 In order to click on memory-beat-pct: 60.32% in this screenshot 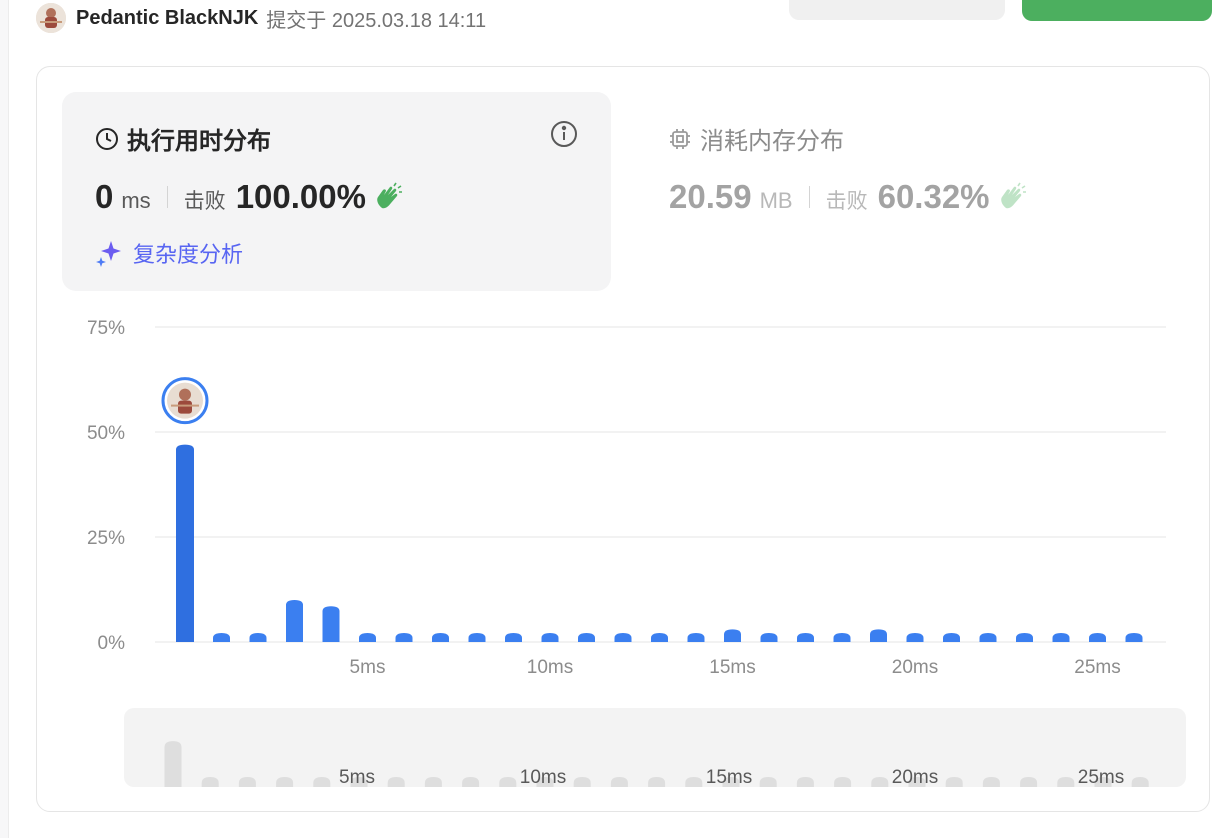, I will do `click(933, 196)`.